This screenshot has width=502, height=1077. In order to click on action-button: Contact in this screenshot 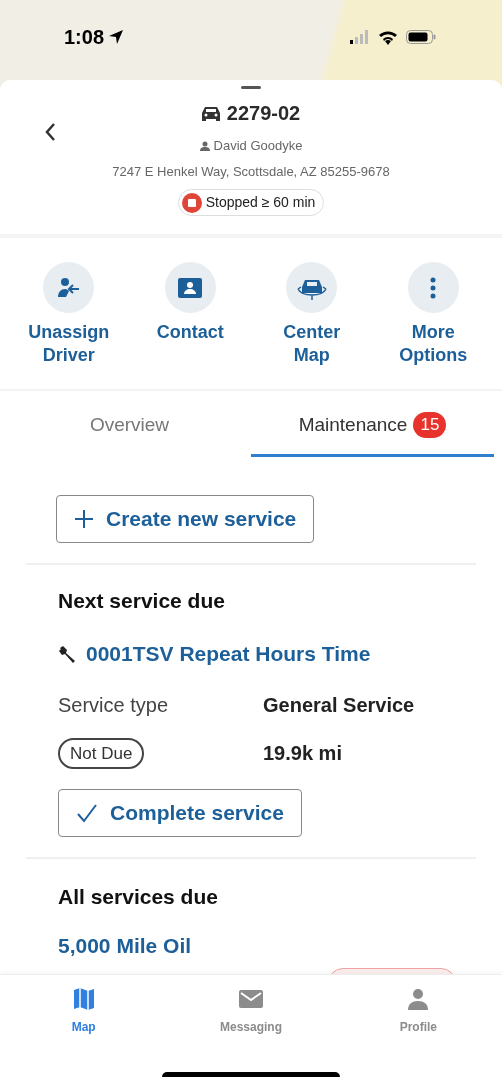, I will do `click(190, 314)`.